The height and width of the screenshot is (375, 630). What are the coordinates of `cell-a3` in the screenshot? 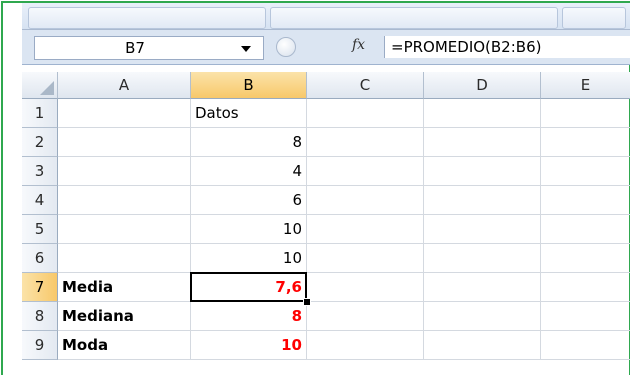 It's located at (124, 171).